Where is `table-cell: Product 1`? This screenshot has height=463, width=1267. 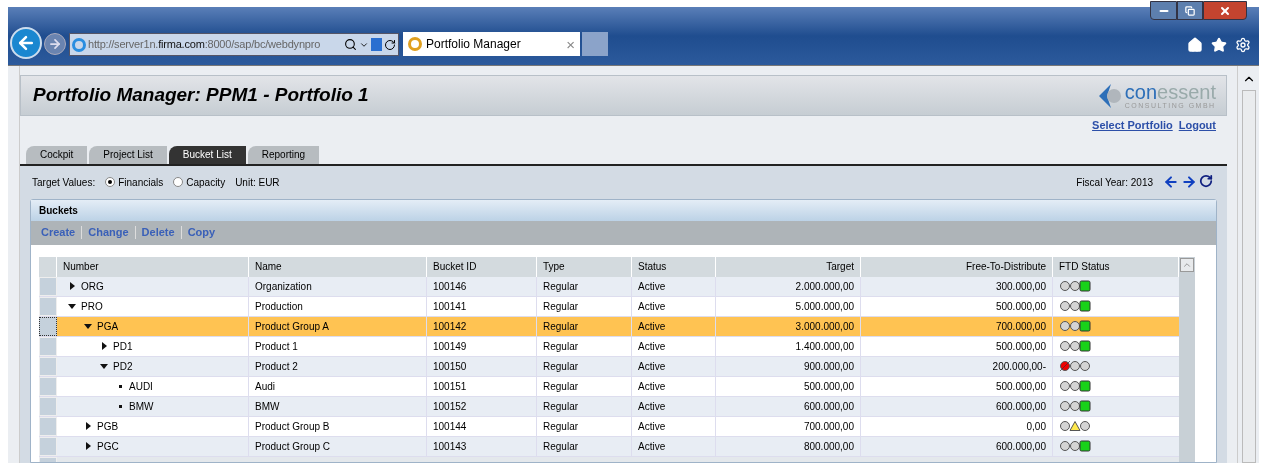 table-cell: Product 1 is located at coordinates (338, 346).